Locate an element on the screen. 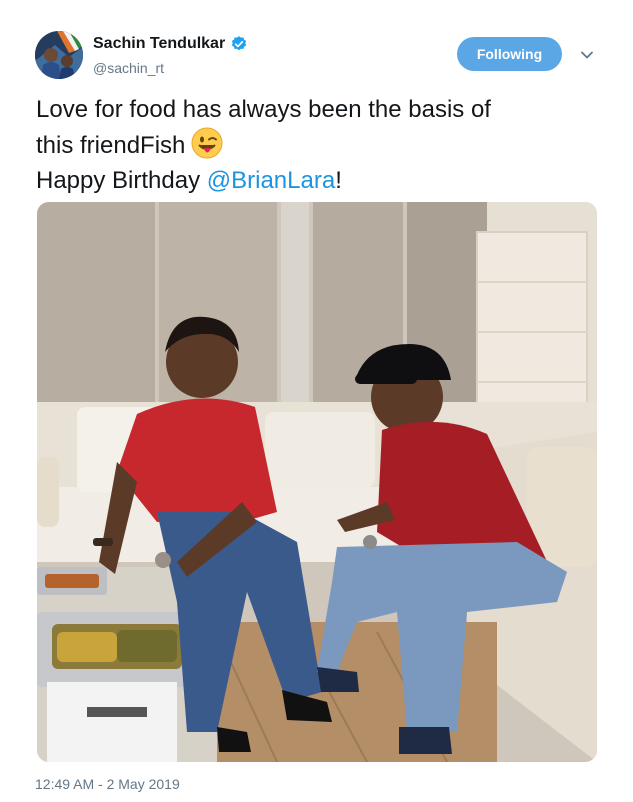 The image size is (633, 802). tweet-timestamp: 12:49 AM - 2 May 2019 is located at coordinates (107, 784).